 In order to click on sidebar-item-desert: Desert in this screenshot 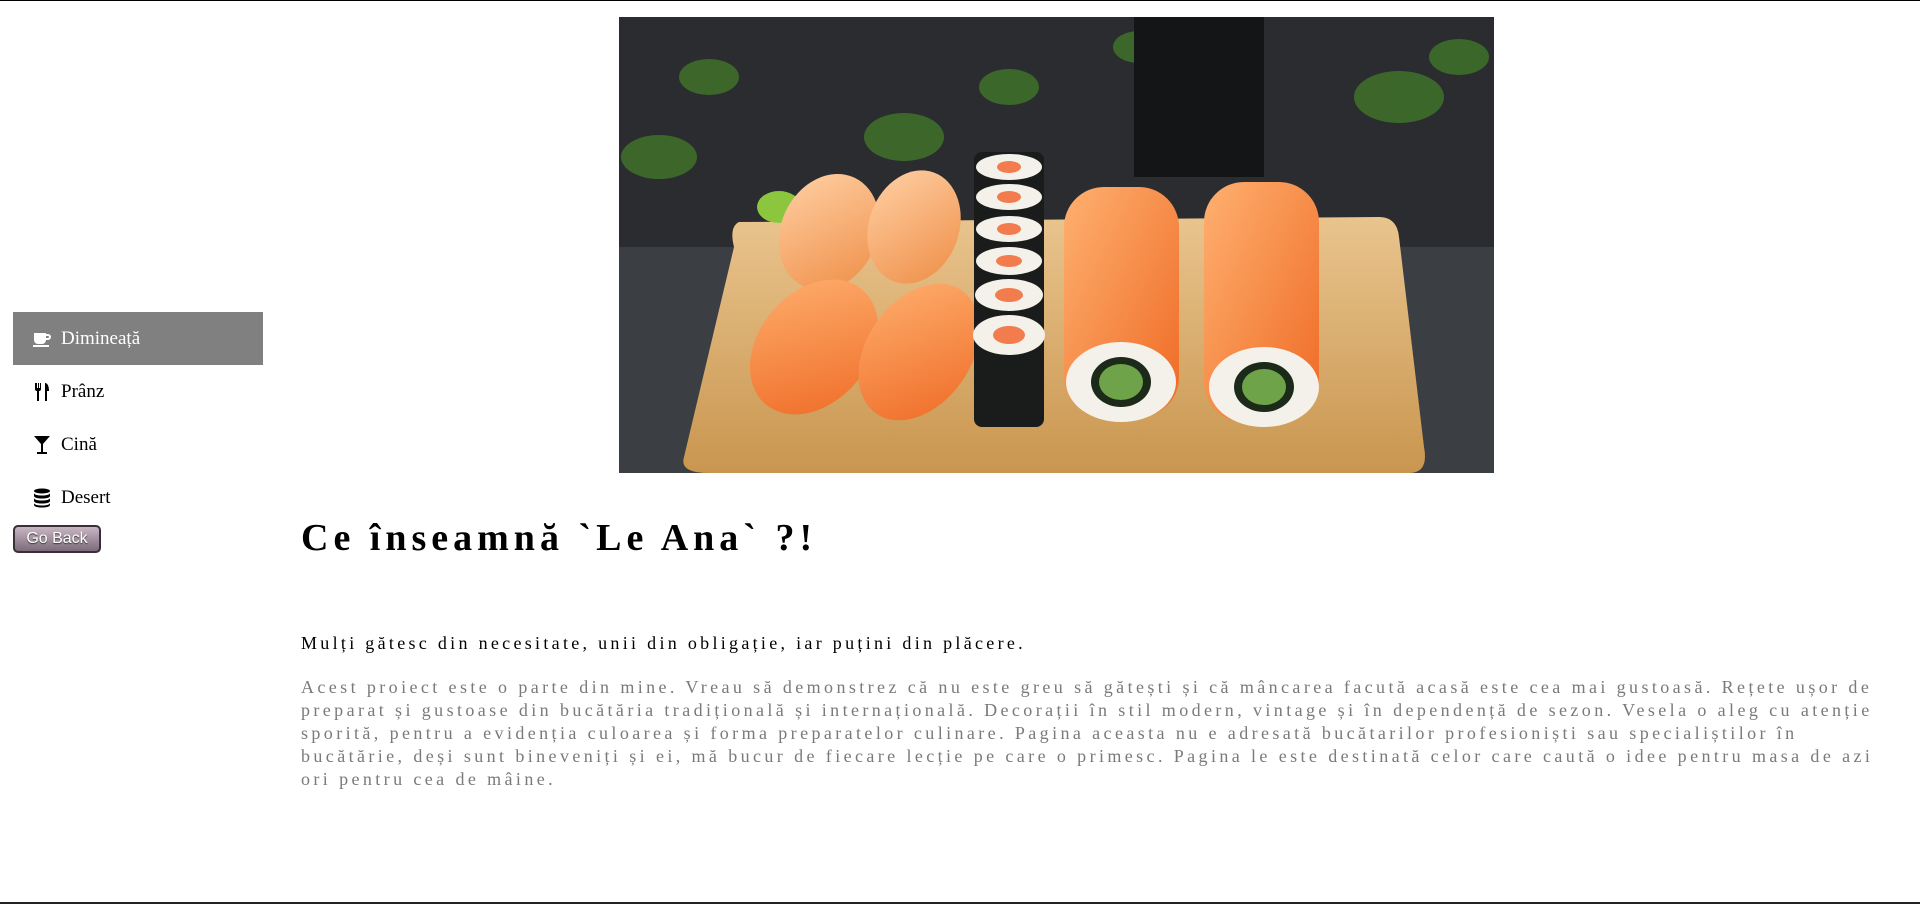, I will do `click(138, 497)`.